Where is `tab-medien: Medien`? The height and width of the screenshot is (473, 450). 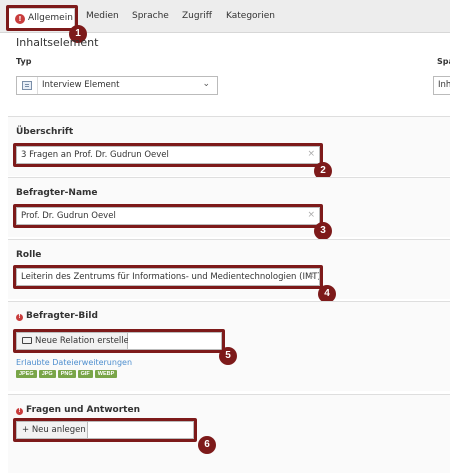
tab-medien: Medien is located at coordinates (102, 16).